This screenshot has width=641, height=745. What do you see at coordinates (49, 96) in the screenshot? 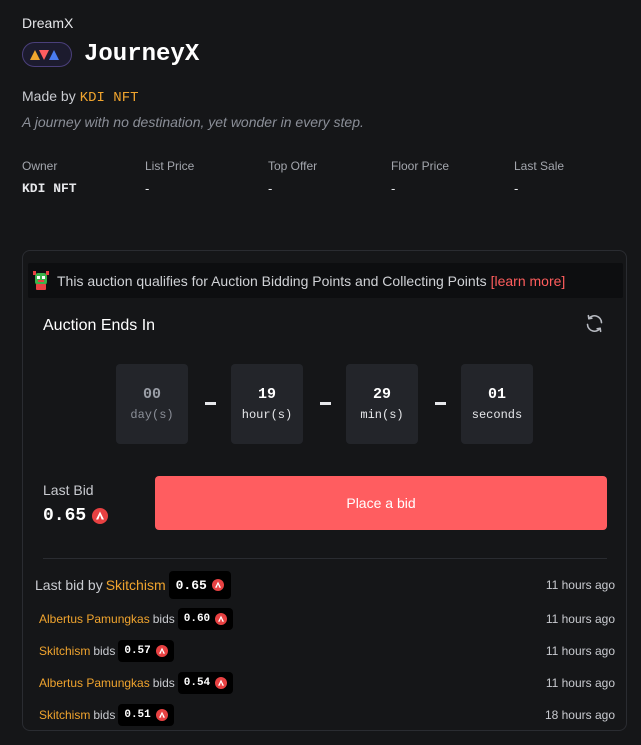
I see `made-by-label: Made by` at bounding box center [49, 96].